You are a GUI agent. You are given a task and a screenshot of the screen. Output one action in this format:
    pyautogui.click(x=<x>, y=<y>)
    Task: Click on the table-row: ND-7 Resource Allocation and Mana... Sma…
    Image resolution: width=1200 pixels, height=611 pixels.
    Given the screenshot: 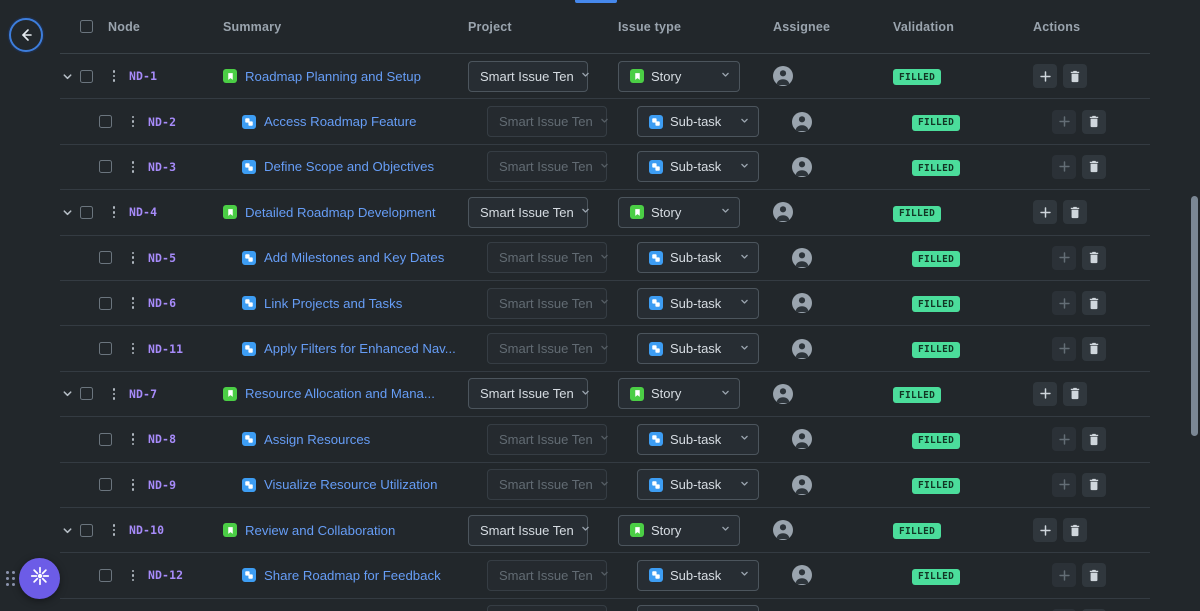 What is the action you would take?
    pyautogui.click(x=605, y=395)
    